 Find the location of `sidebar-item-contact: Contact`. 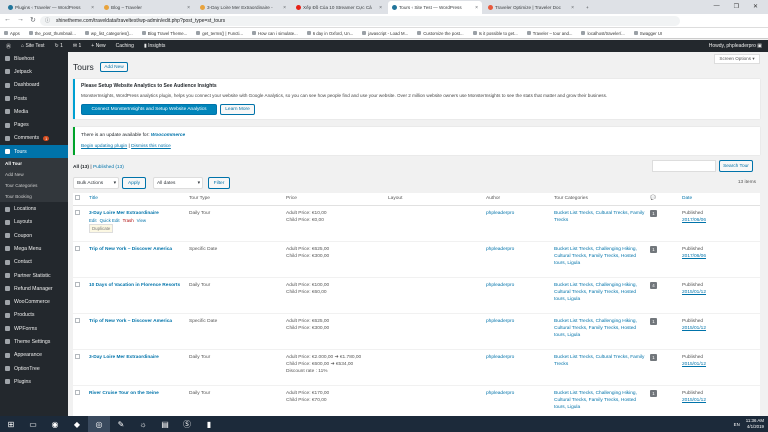

sidebar-item-contact: Contact is located at coordinates (34, 262).